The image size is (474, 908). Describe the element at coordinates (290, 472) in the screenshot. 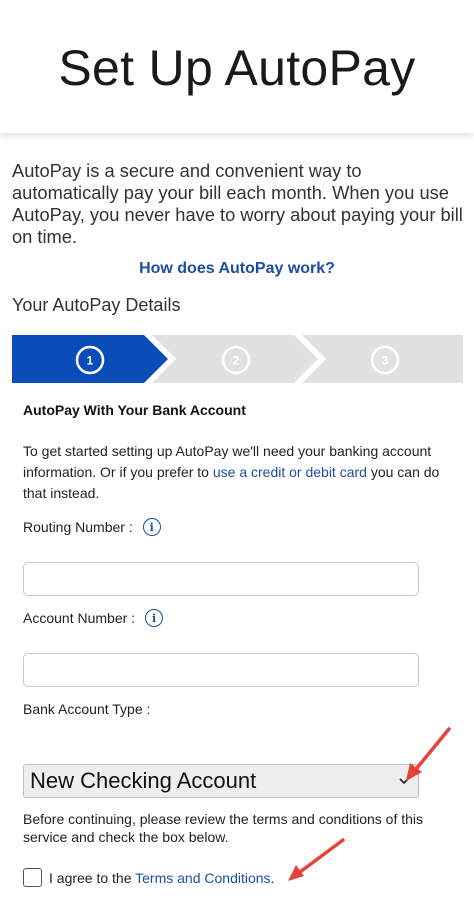

I see `credit-debit-card-link: use a credit or debit card` at that location.